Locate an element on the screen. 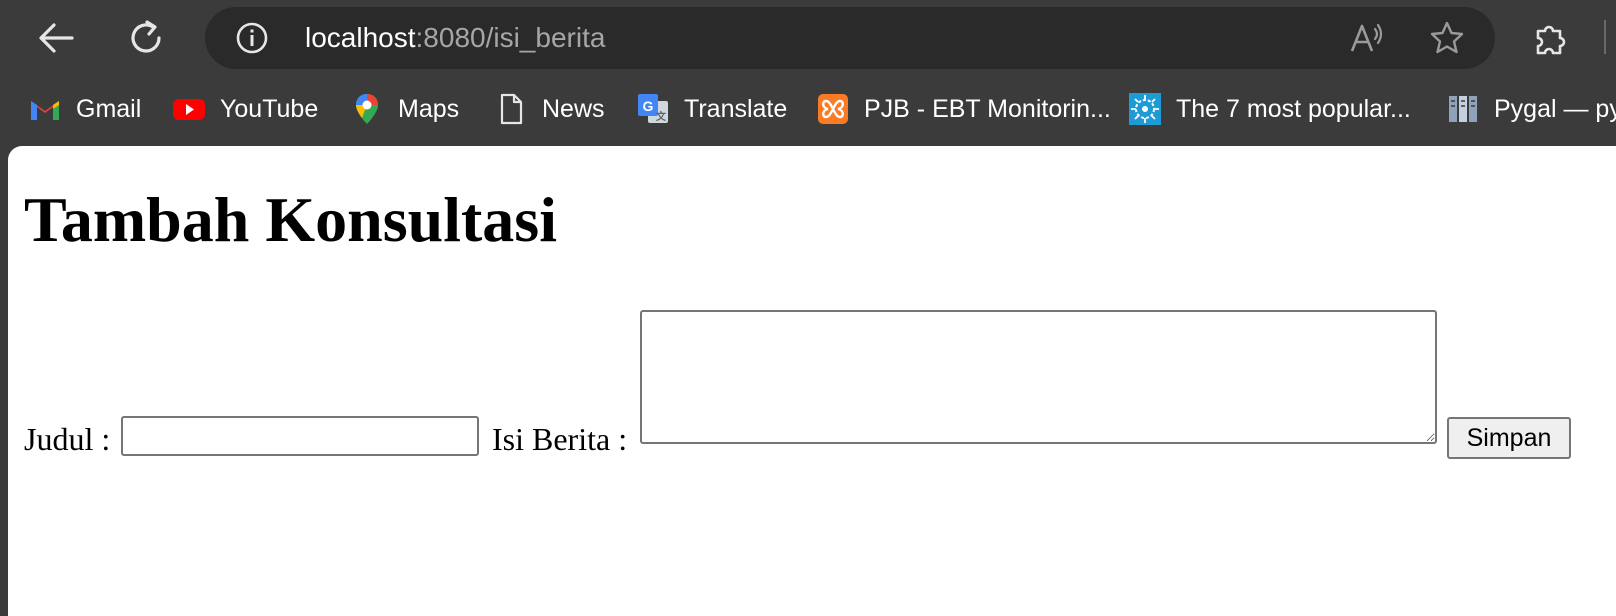  svg-text: G is located at coordinates (648, 106).